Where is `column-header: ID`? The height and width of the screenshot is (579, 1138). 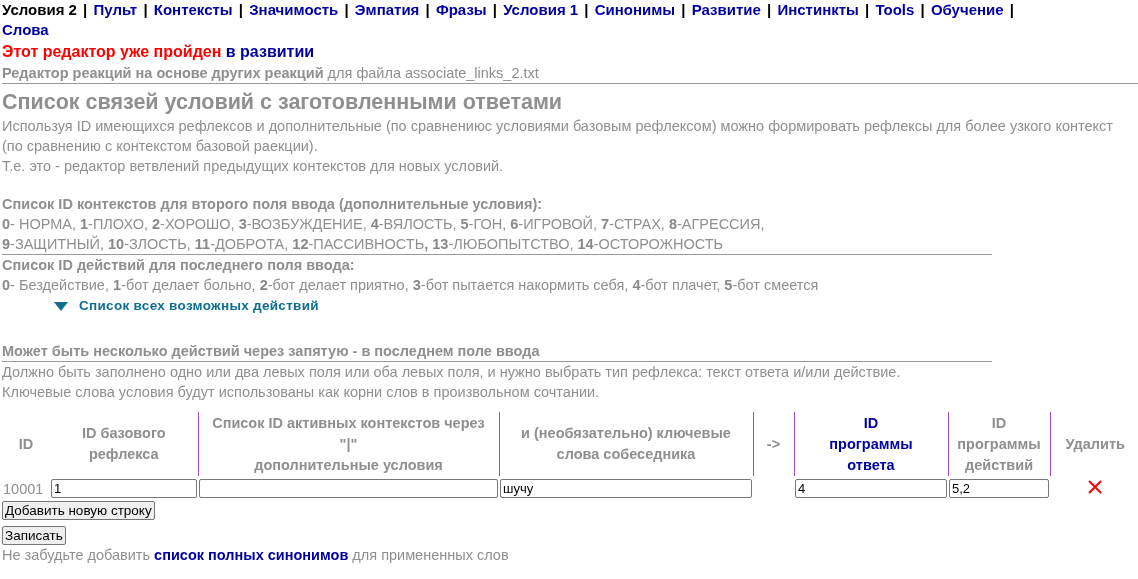 column-header: ID is located at coordinates (26, 444).